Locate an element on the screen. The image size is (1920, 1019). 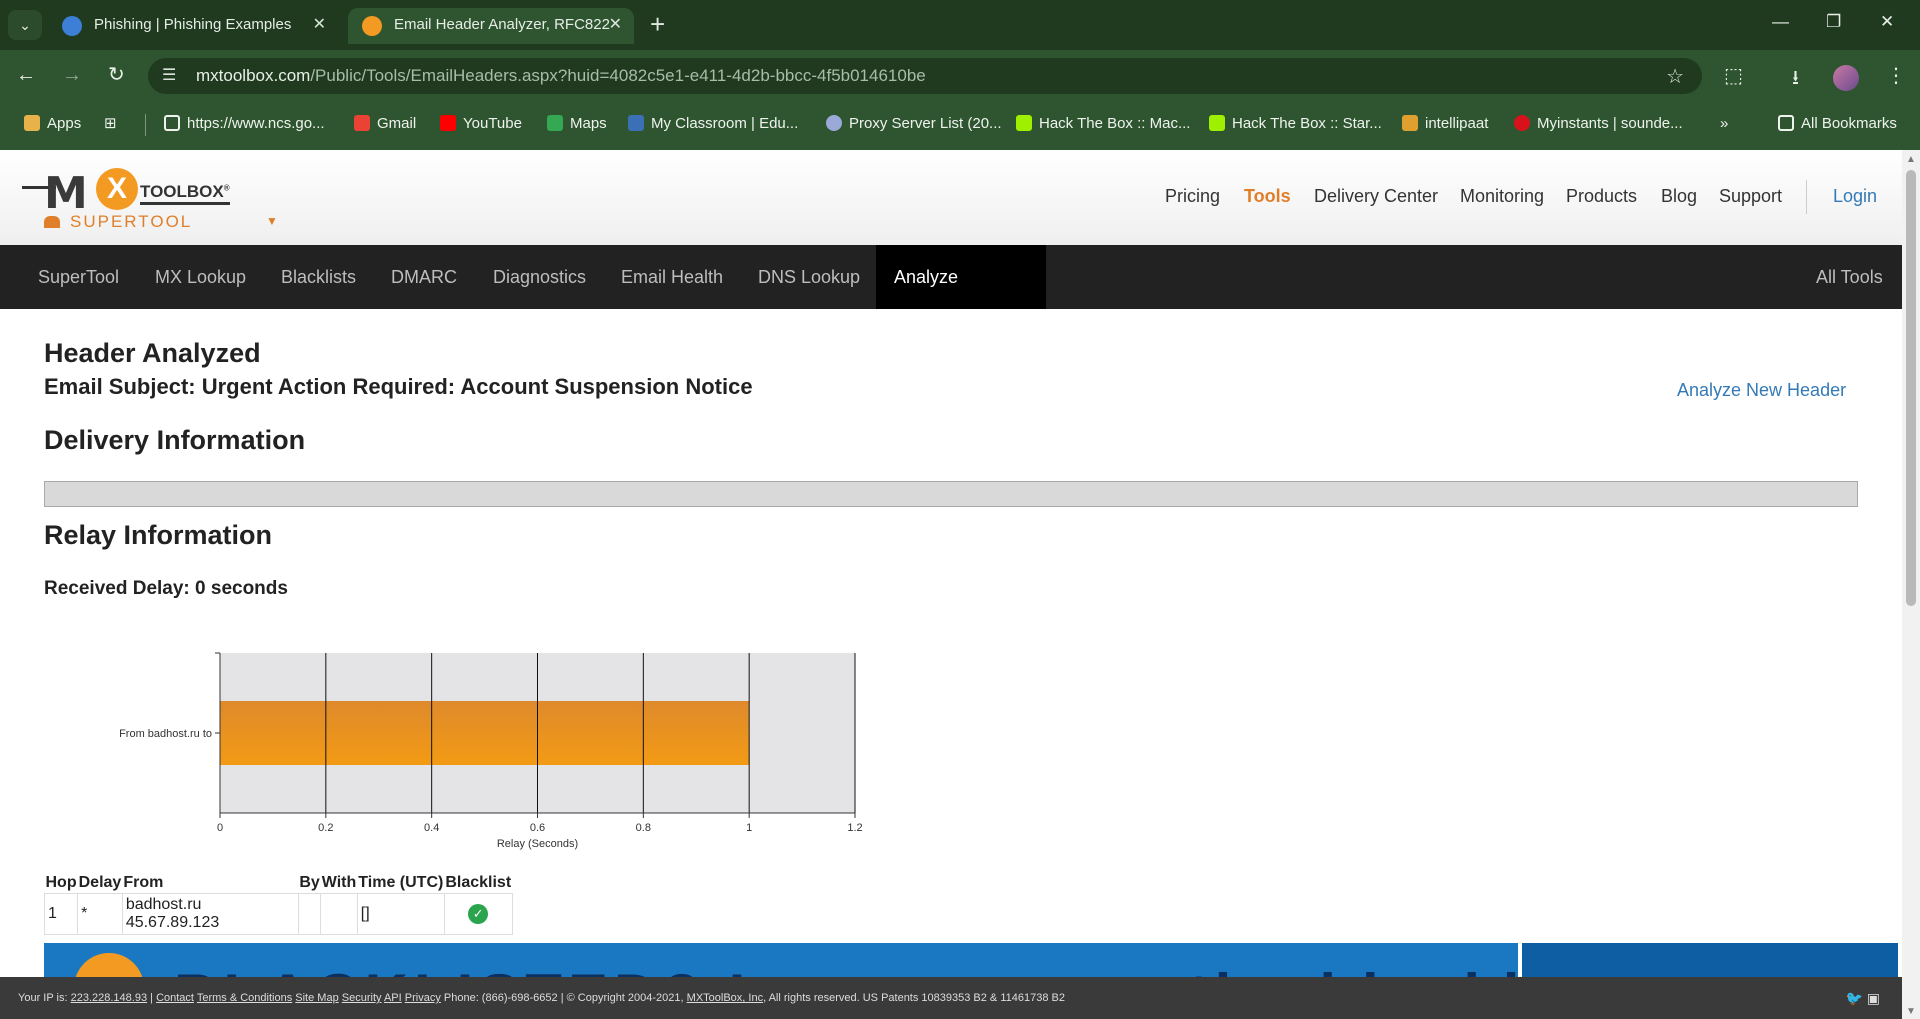
footer-social-icons: 🐦 ▣ is located at coordinates (1862, 998).